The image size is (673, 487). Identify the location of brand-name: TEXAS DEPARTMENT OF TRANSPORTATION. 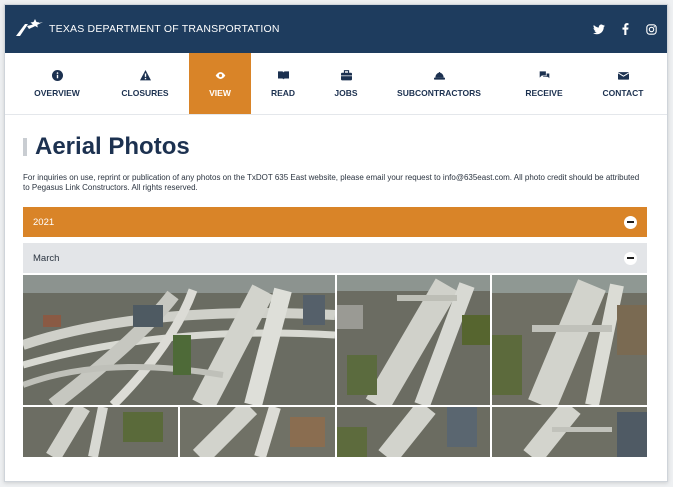
(164, 29).